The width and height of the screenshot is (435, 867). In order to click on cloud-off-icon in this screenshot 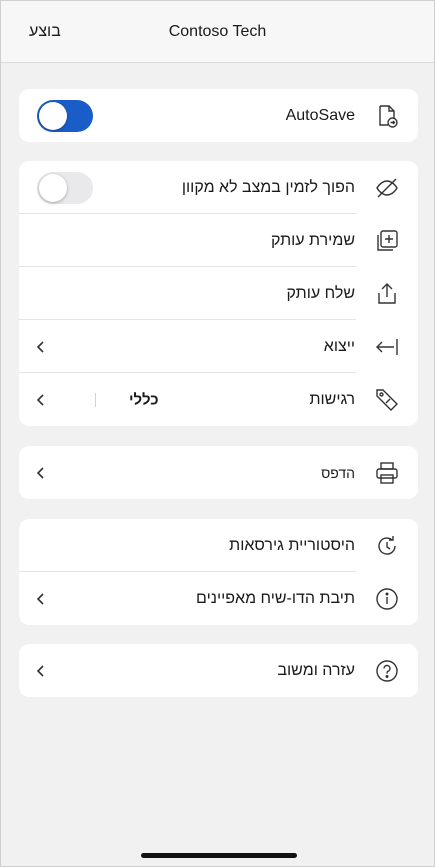, I will do `click(387, 188)`.